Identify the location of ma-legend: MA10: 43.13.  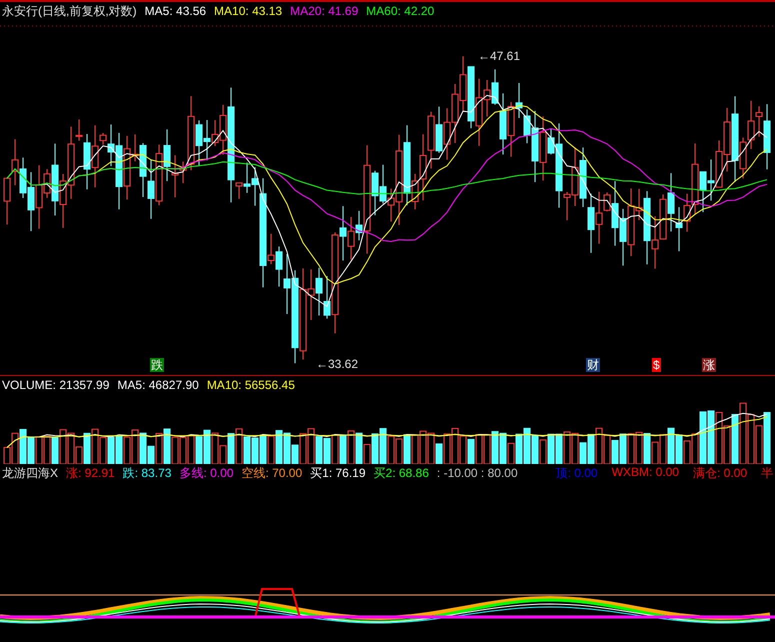
(248, 11).